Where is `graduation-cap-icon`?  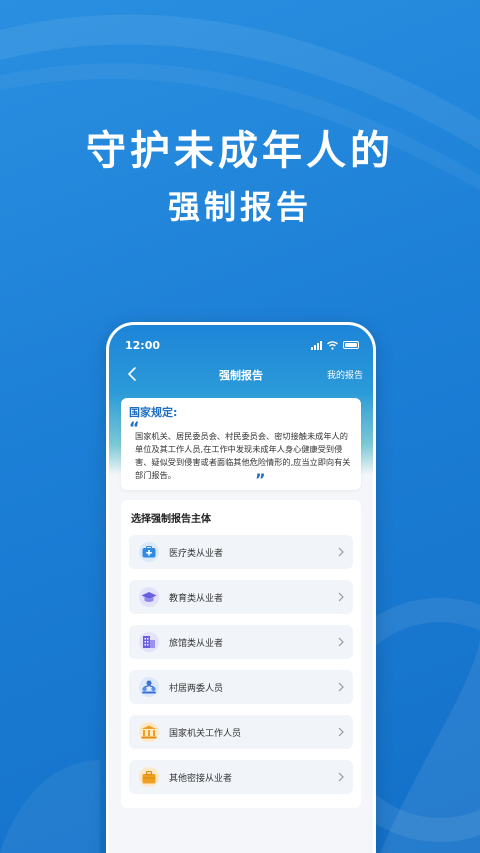
graduation-cap-icon is located at coordinates (149, 597).